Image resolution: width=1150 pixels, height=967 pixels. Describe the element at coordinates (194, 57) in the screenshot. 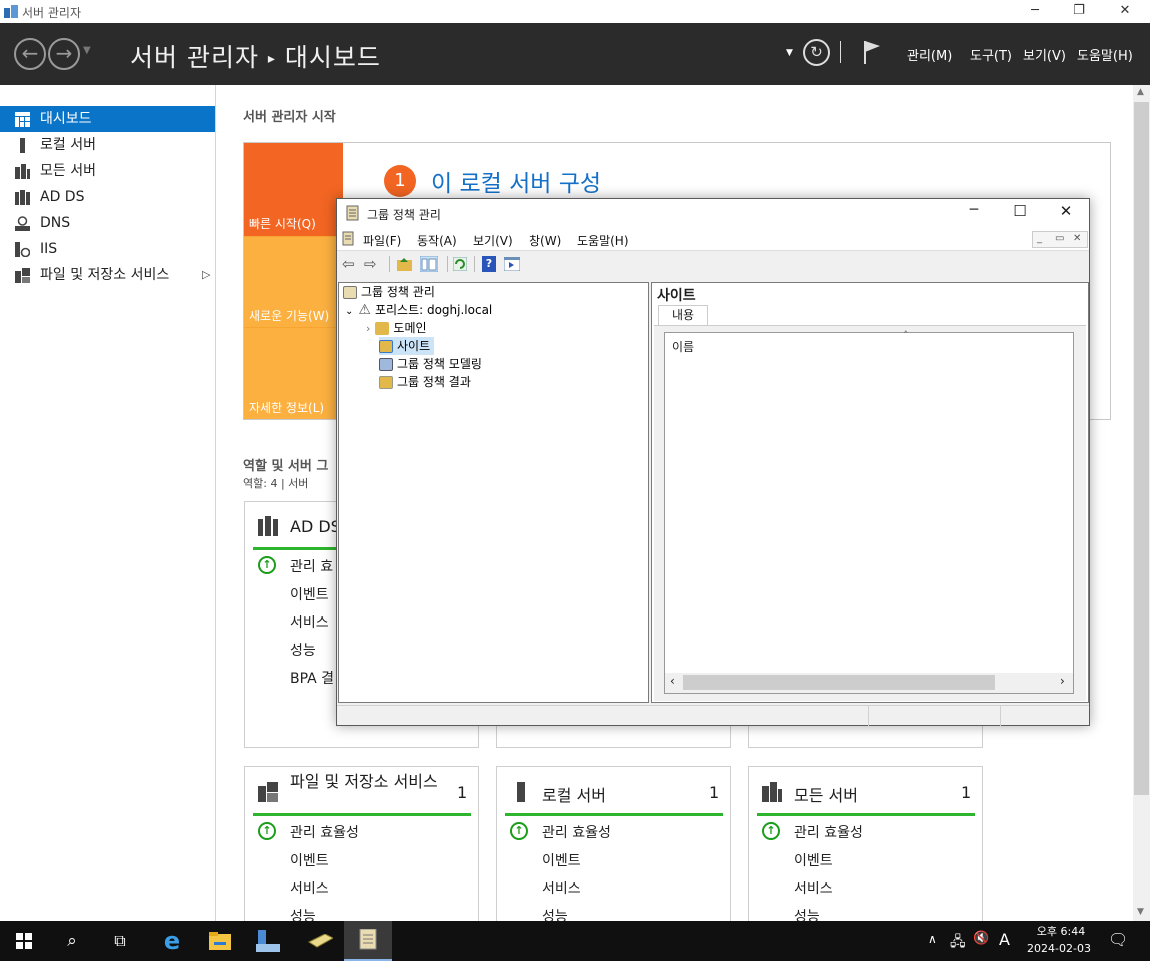

I see `breadcrumb-app: 서버 관리자` at that location.